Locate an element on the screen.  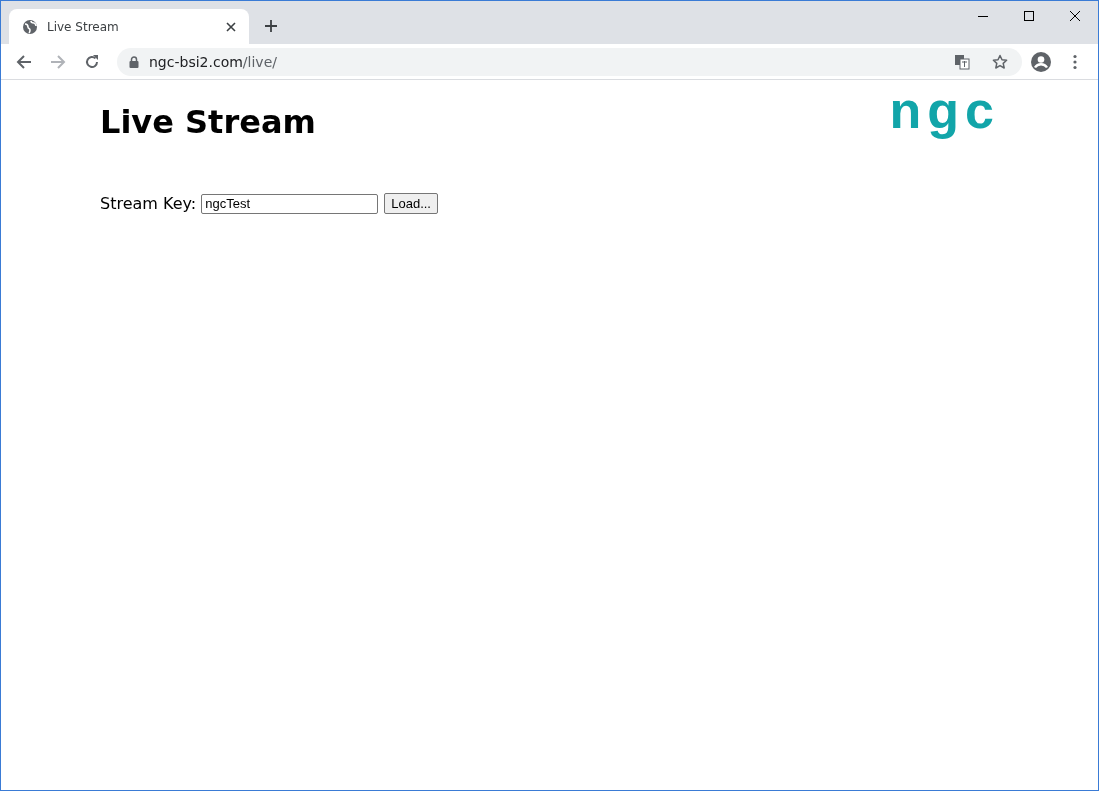
url-text: ngc-bsi2.com/live/ is located at coordinates (213, 61).